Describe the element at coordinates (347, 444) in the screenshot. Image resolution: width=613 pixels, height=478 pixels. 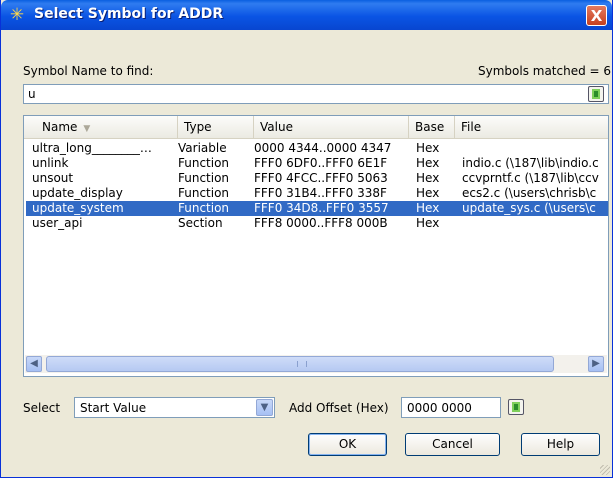
I see `ok-button: OK` at that location.